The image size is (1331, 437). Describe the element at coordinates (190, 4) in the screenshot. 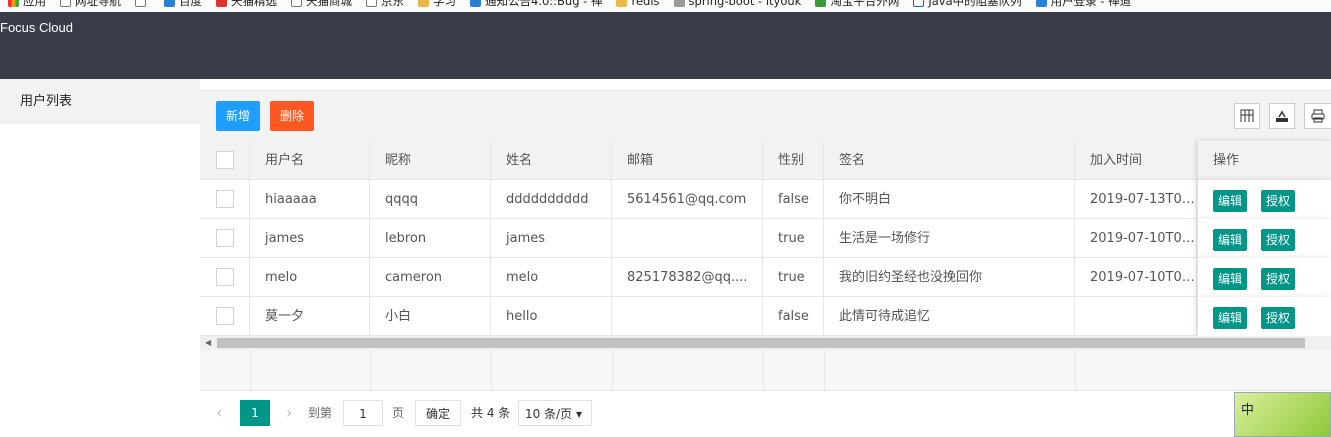

I see `bookmark-label: 百度` at that location.